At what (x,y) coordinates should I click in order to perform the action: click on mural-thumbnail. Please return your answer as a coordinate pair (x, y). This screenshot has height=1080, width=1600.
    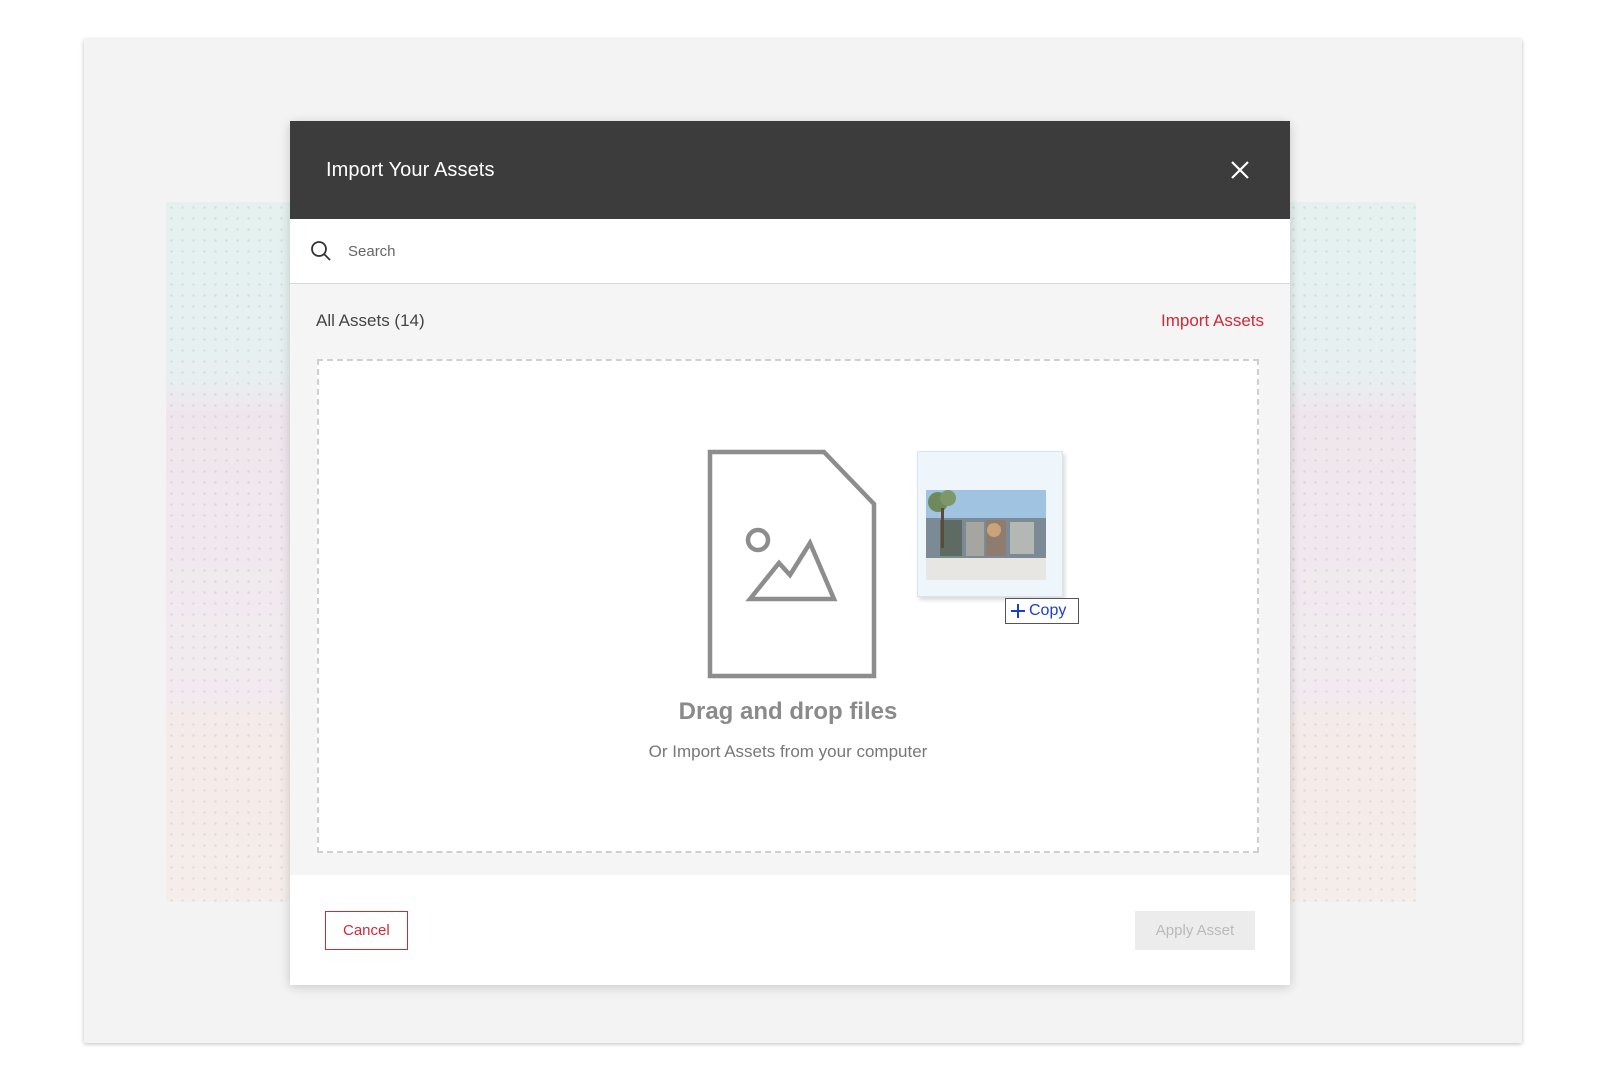
    Looking at the image, I should click on (986, 535).